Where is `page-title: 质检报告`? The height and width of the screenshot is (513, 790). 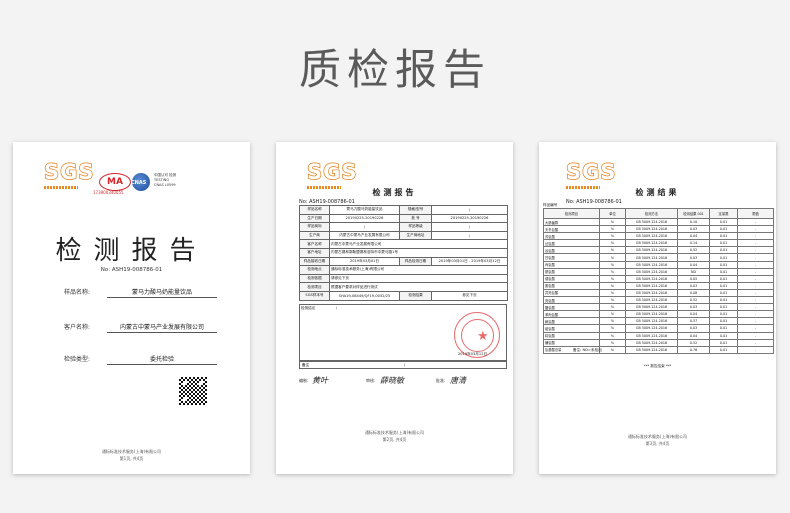
page-title: 质检报告 is located at coordinates (394, 69).